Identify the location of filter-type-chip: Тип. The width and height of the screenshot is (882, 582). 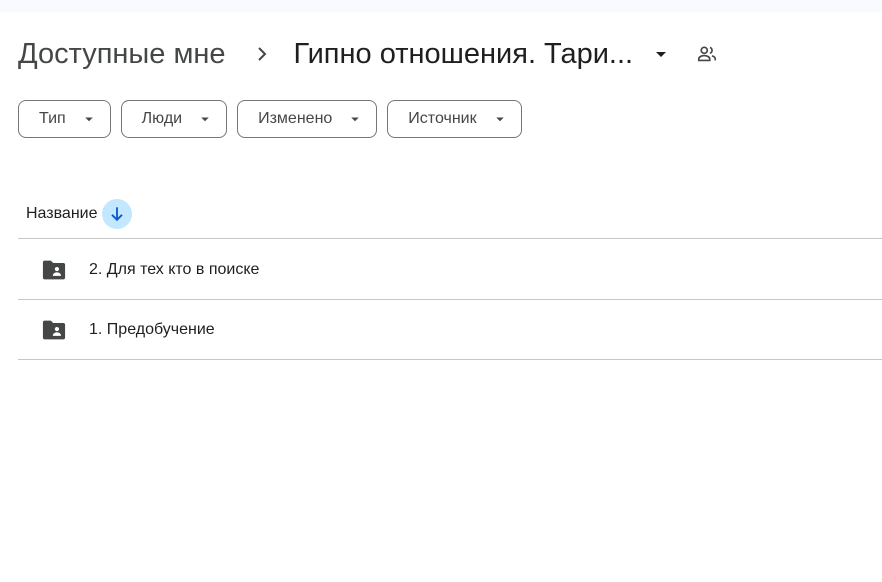
(64, 119).